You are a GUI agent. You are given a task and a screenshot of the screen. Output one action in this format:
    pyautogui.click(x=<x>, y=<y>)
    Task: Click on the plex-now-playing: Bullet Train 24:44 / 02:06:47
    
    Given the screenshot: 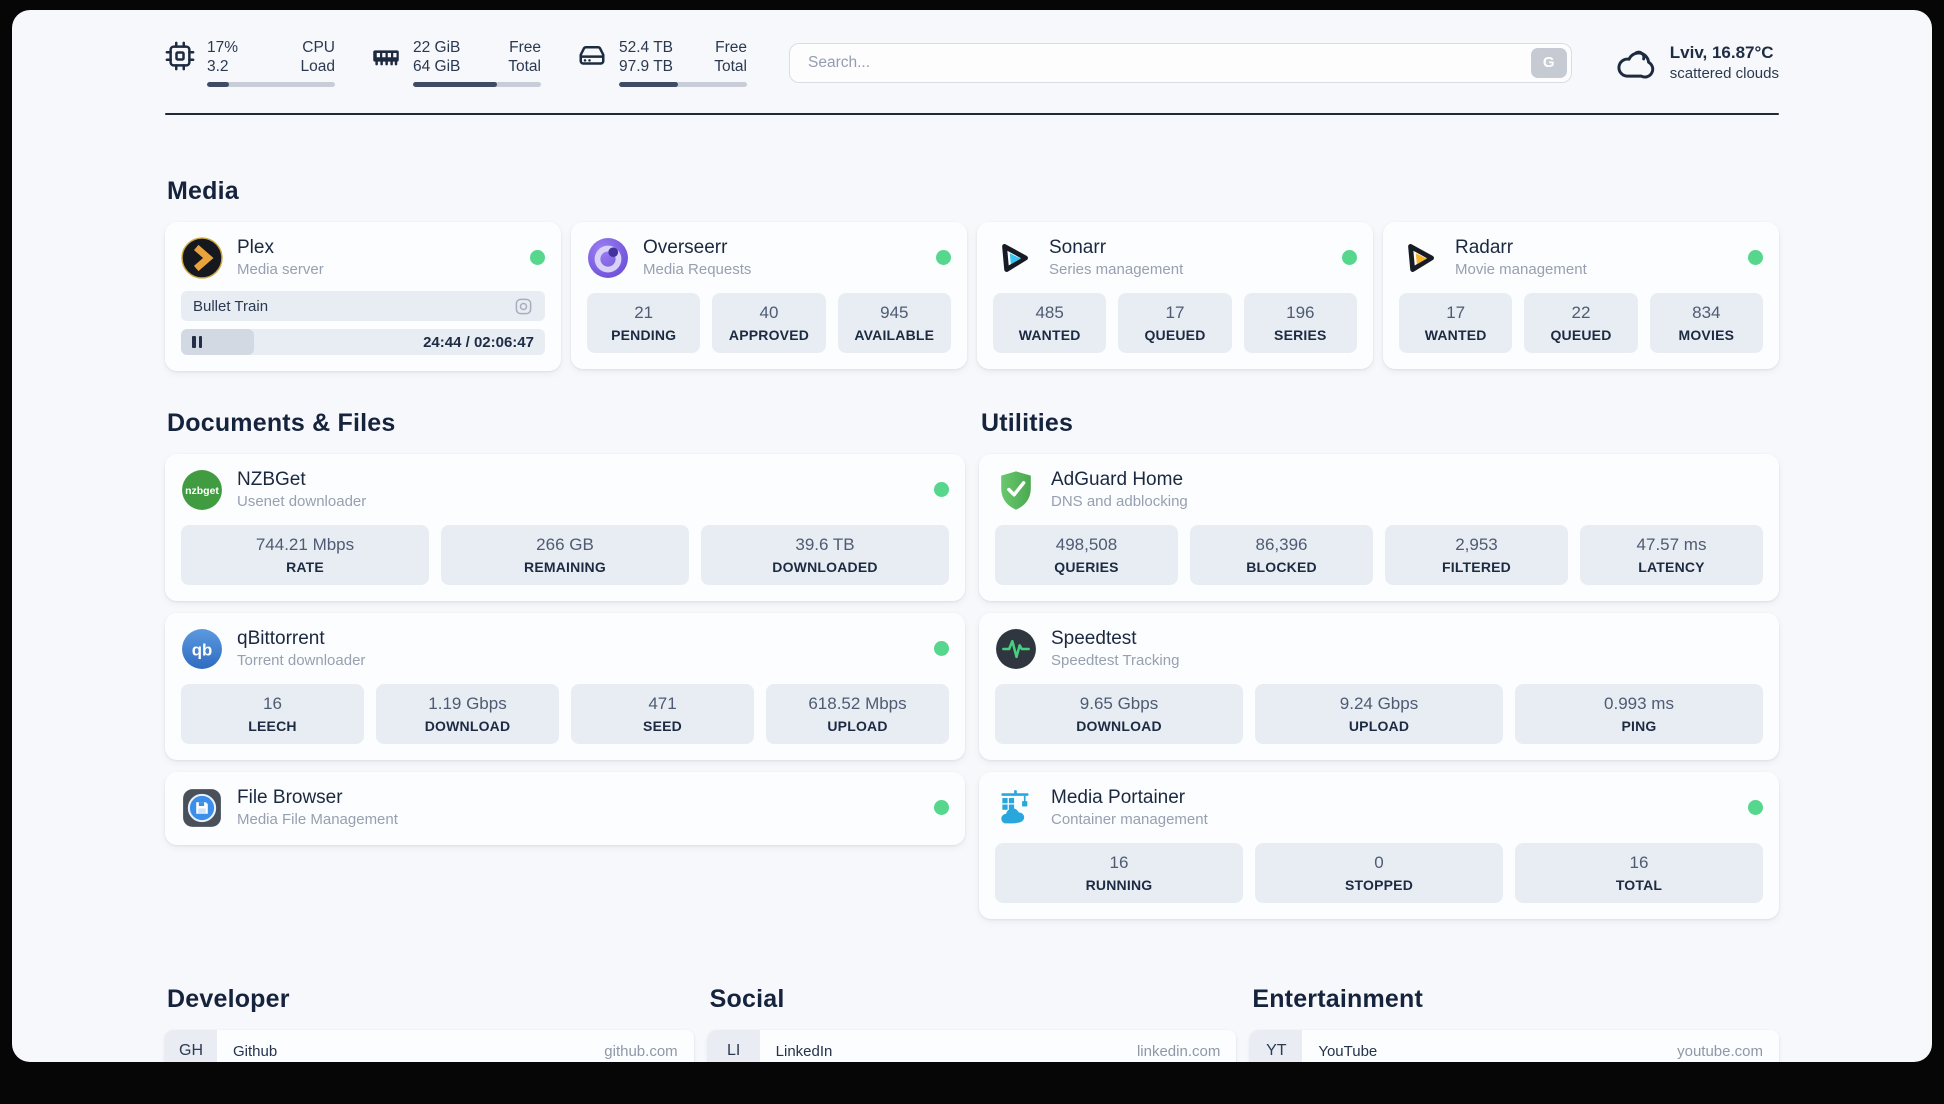 What is the action you would take?
    pyautogui.click(x=363, y=323)
    